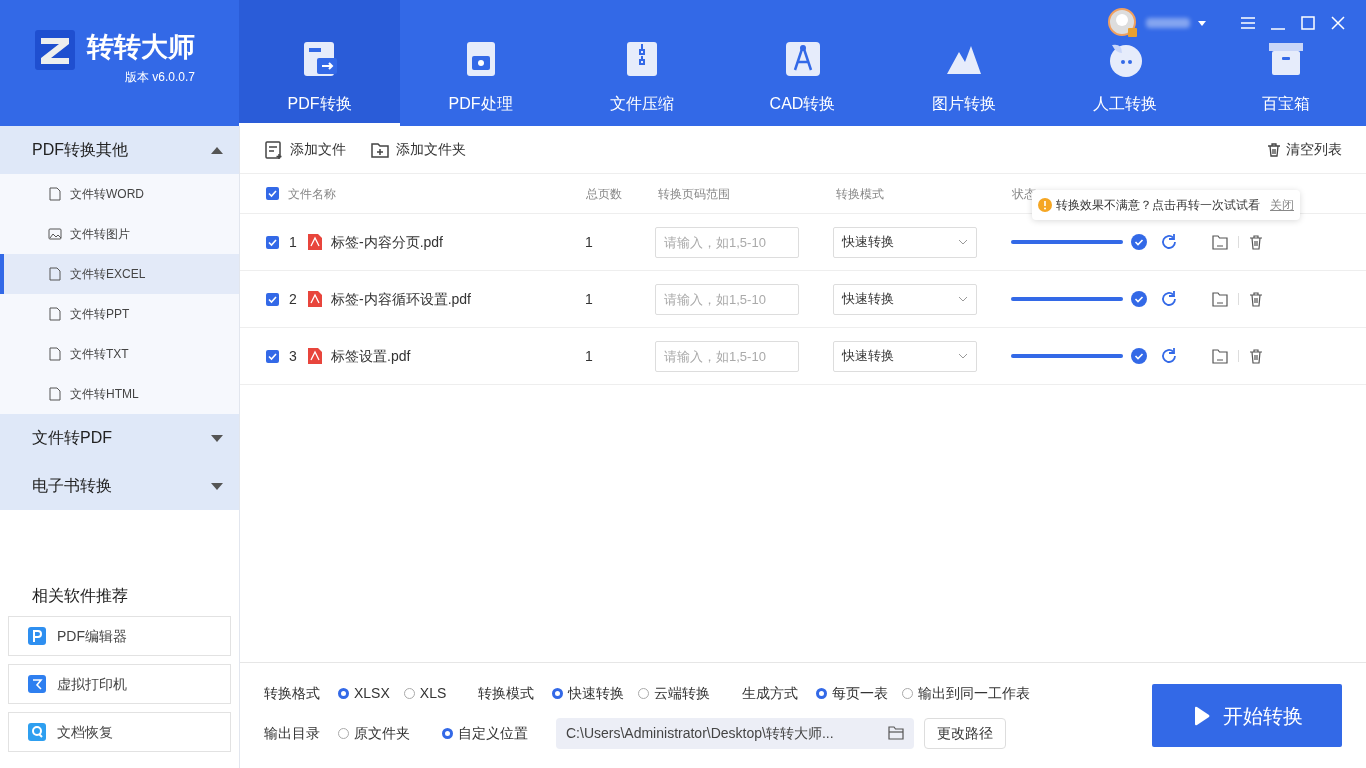 The image size is (1366, 768). Describe the element at coordinates (119, 194) in the screenshot. I see `sidebar-item: 文件转WORD` at that location.